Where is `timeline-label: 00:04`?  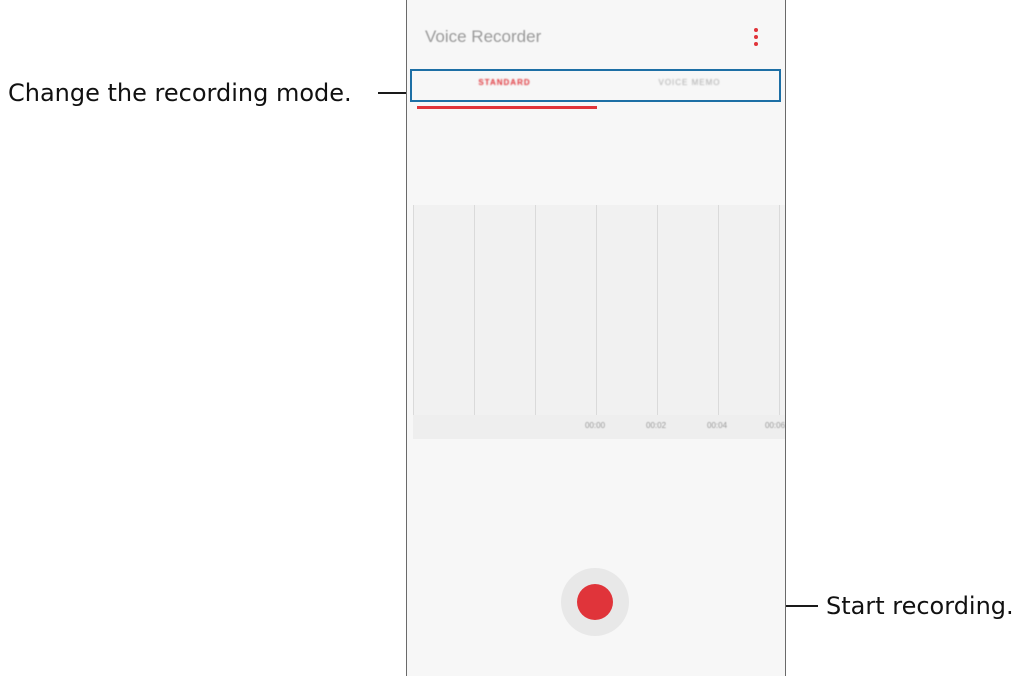 timeline-label: 00:04 is located at coordinates (717, 425).